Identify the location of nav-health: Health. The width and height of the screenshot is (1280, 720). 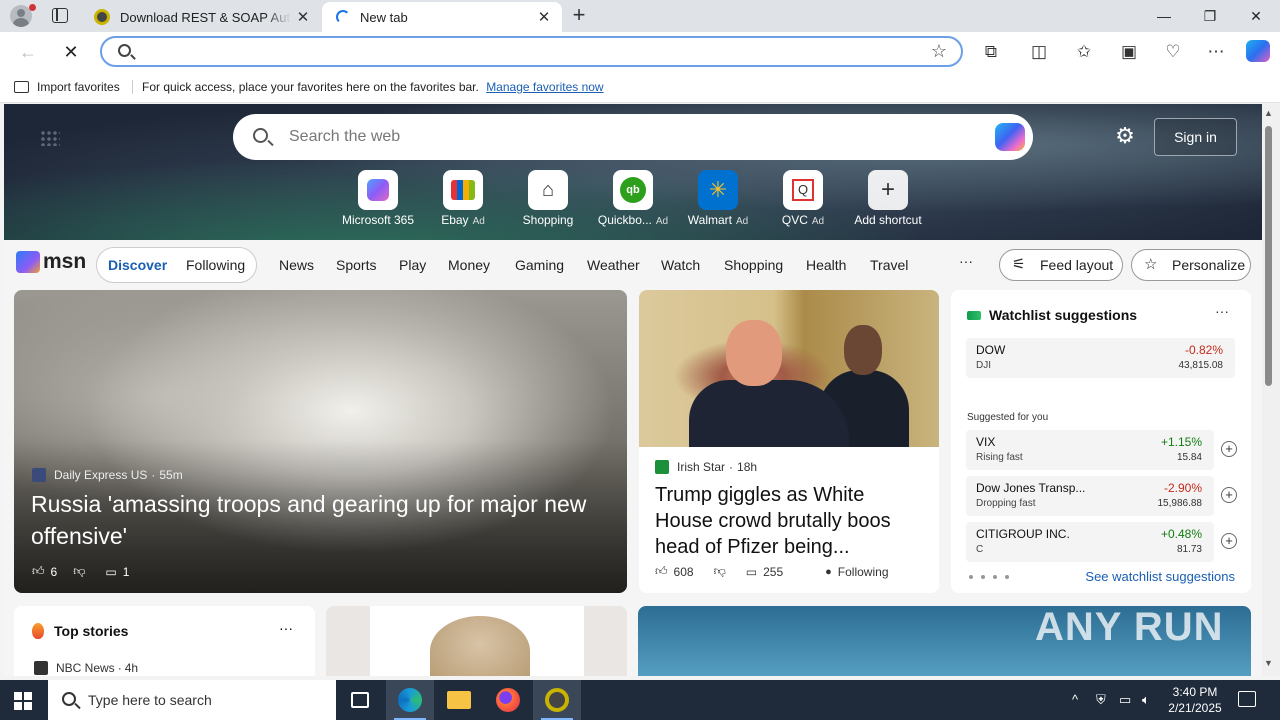
(826, 265).